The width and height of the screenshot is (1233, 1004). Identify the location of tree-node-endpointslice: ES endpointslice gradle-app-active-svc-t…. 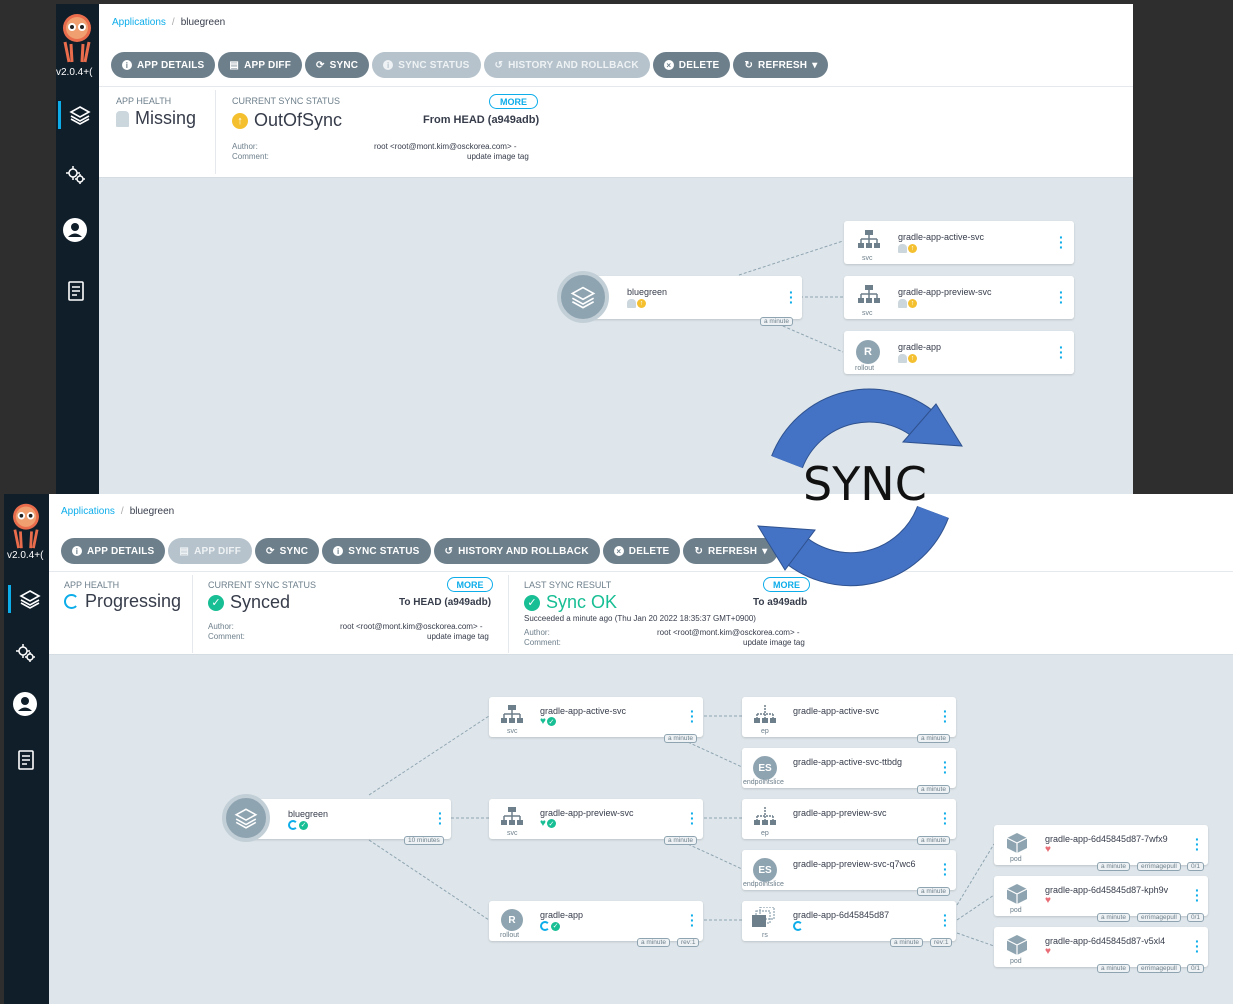
(849, 768).